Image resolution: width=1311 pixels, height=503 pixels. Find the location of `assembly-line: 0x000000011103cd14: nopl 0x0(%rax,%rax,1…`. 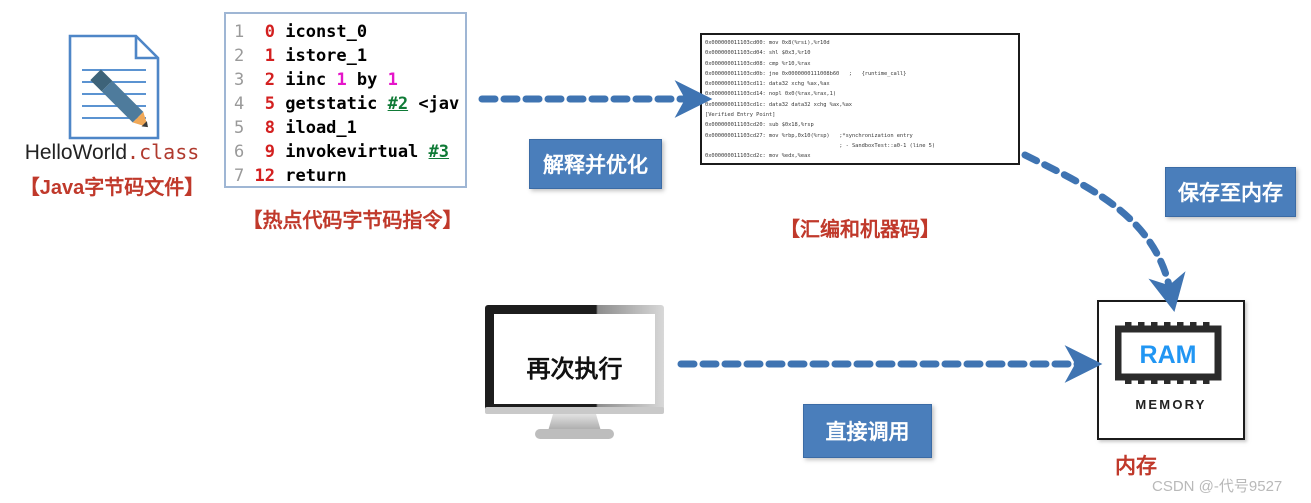

assembly-line: 0x000000011103cd14: nopl 0x0(%rax,%rax,1… is located at coordinates (771, 94).